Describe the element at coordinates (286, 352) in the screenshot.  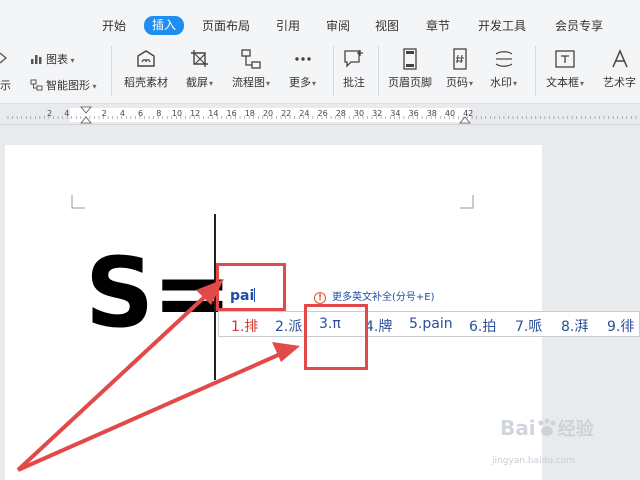
I see `arrow-head` at that location.